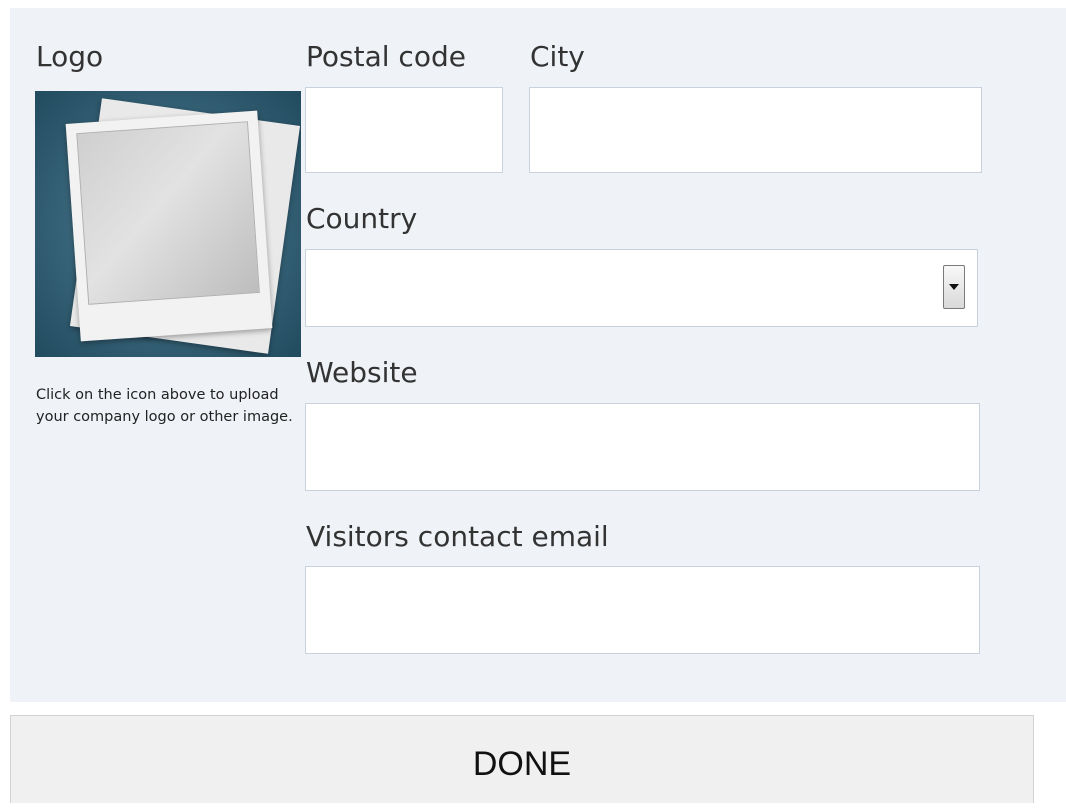 The image size is (1066, 812). What do you see at coordinates (642, 447) in the screenshot?
I see `website-input` at bounding box center [642, 447].